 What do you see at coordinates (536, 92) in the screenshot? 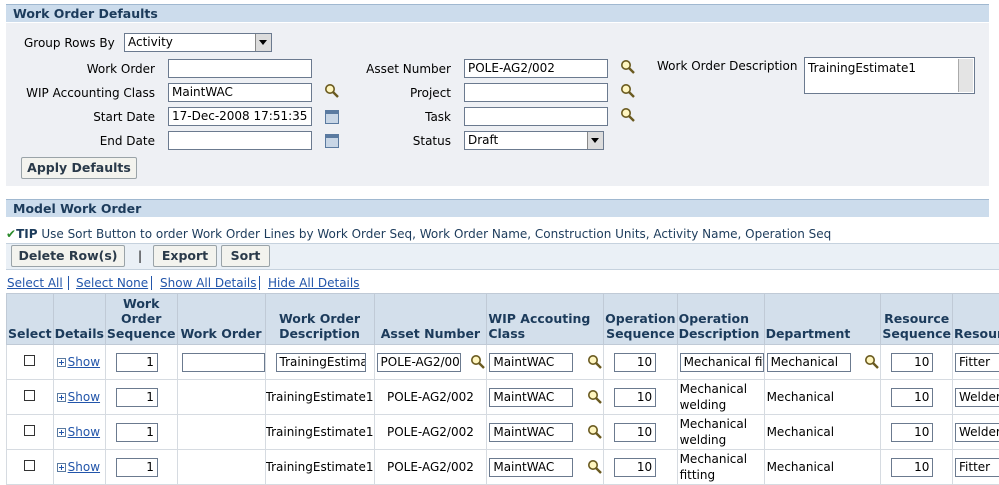
I see `project-input` at bounding box center [536, 92].